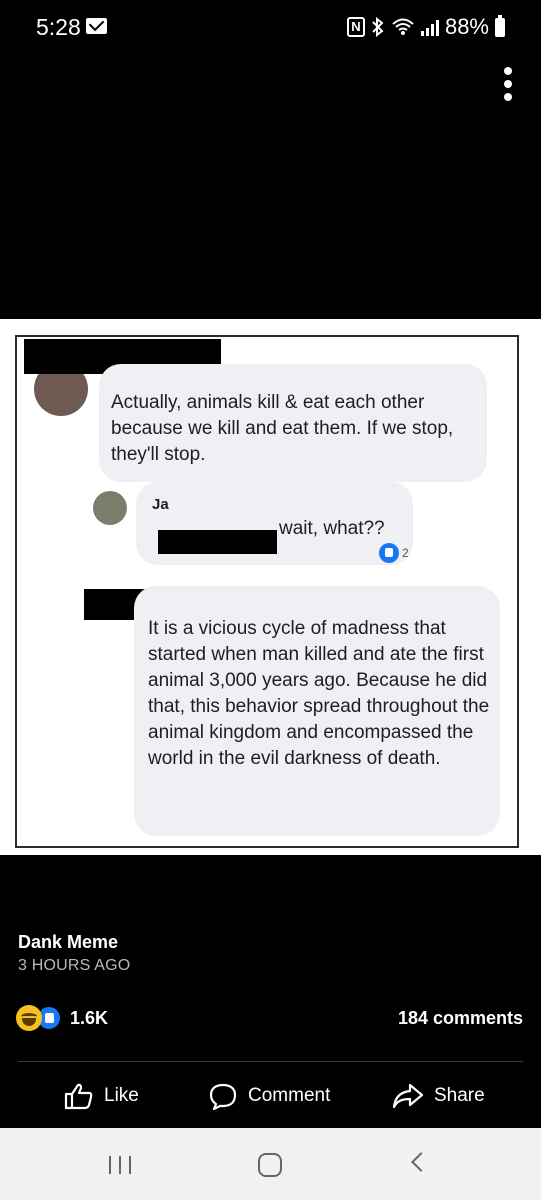 The width and height of the screenshot is (541, 1200). I want to click on bluetooth-icon, so click(378, 27).